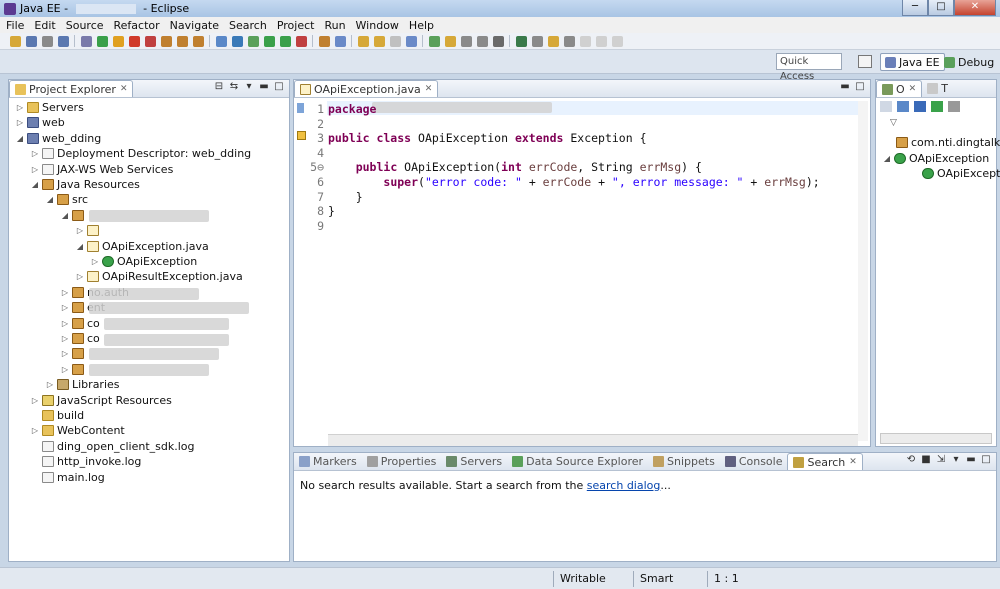 This screenshot has height=589, width=1000. Describe the element at coordinates (44, 25) in the screenshot. I see `menu-edit: Edit` at that location.